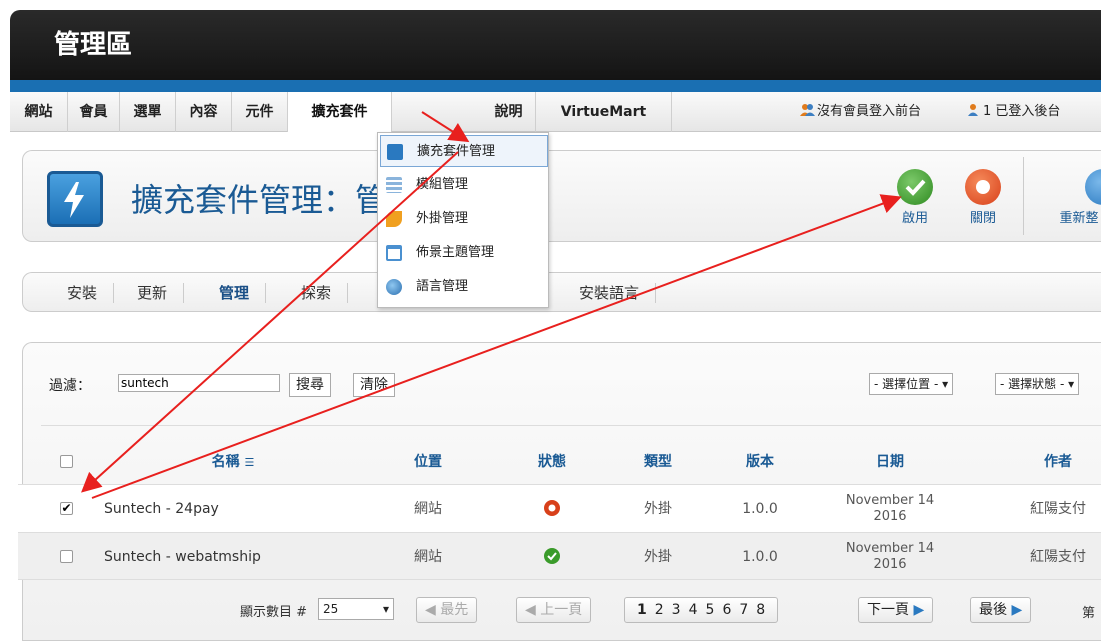  I want to click on extension-manager-icon, so click(75, 199).